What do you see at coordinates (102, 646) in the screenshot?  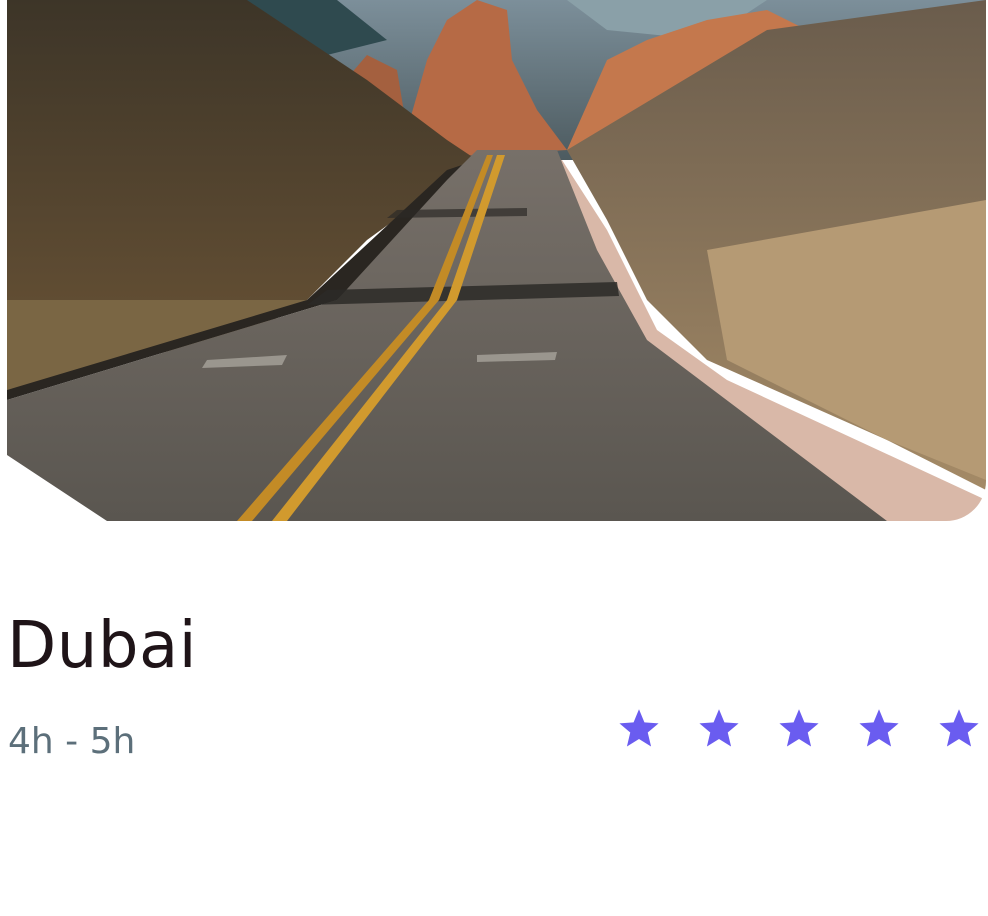 I see `destination-title: Dubai` at bounding box center [102, 646].